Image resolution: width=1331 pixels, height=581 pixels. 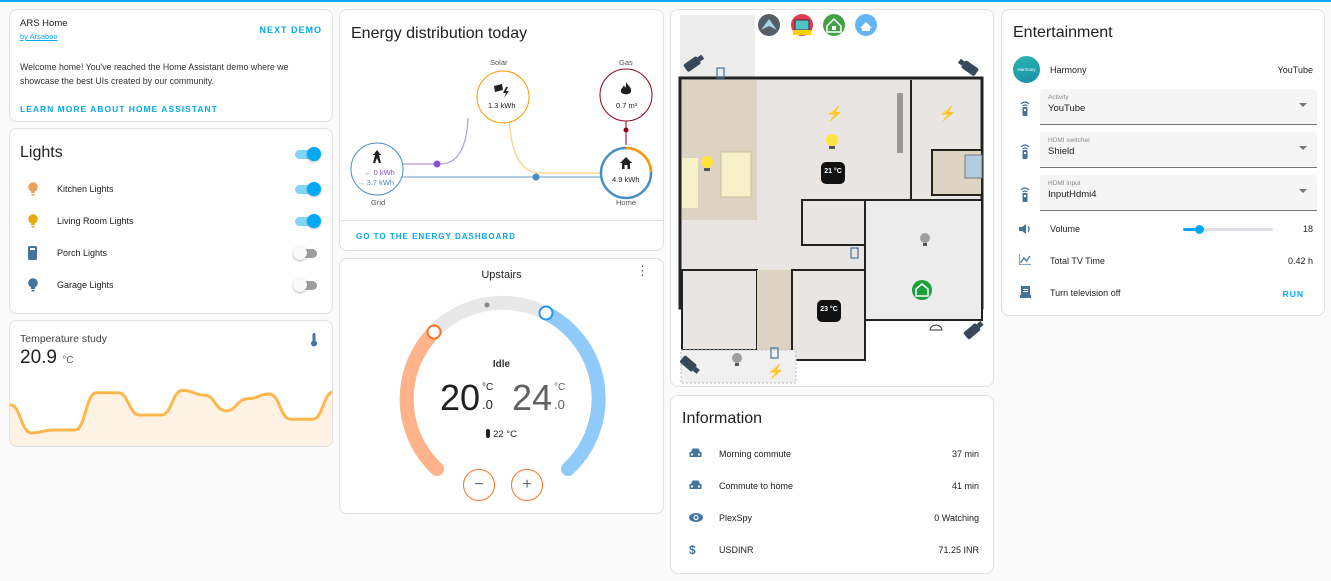 I want to click on lamp-switch-icon, so click(x=32, y=255).